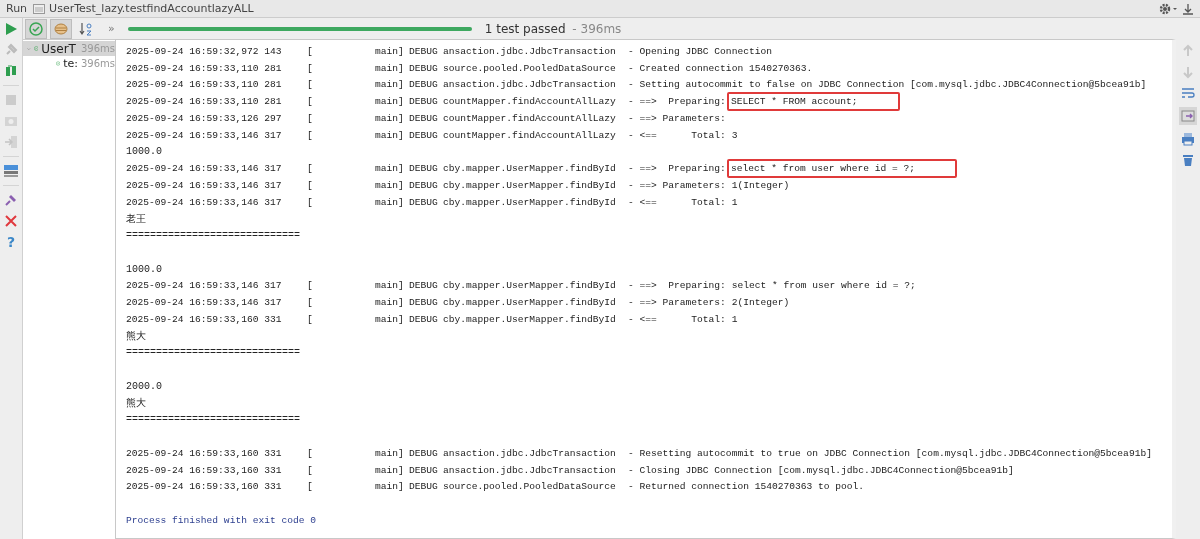 The height and width of the screenshot is (539, 1200). Describe the element at coordinates (709, 185) in the screenshot. I see `log-message: - ==> Parameters: 1(Integer)` at that location.